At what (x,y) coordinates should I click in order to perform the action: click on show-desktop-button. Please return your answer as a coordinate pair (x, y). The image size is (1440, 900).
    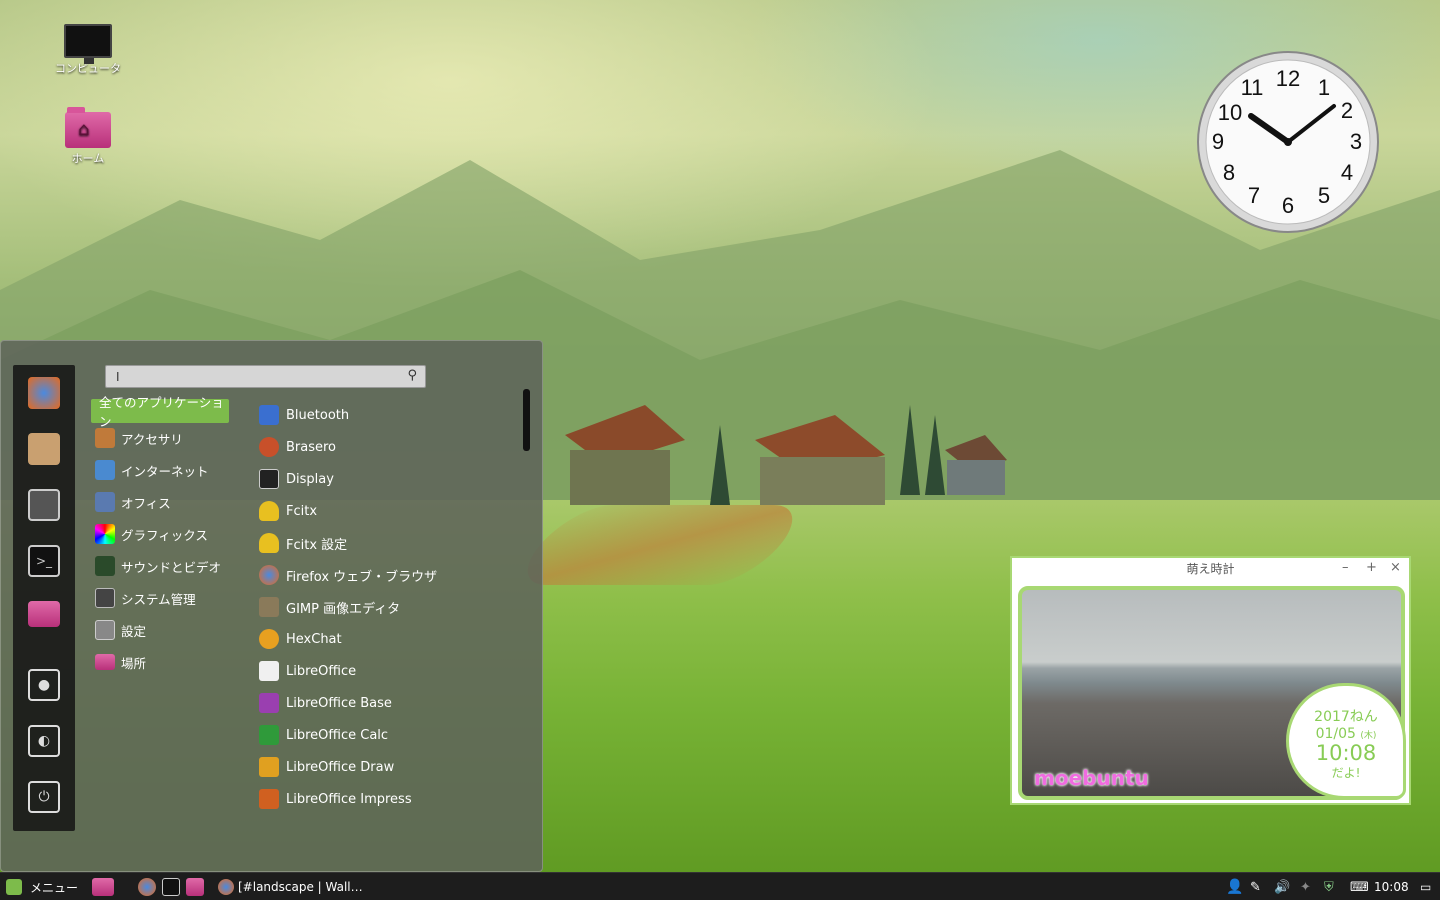
    Looking at the image, I should click on (103, 887).